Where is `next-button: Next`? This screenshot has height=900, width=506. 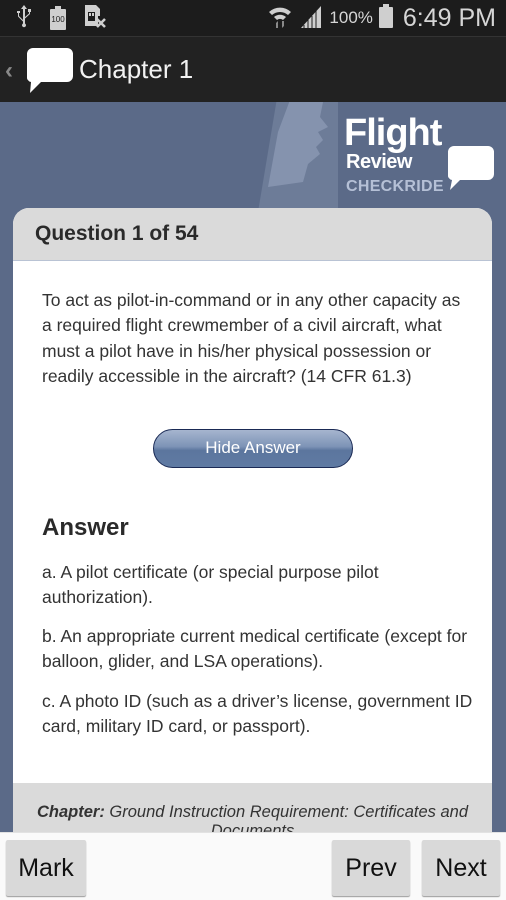 next-button: Next is located at coordinates (461, 868).